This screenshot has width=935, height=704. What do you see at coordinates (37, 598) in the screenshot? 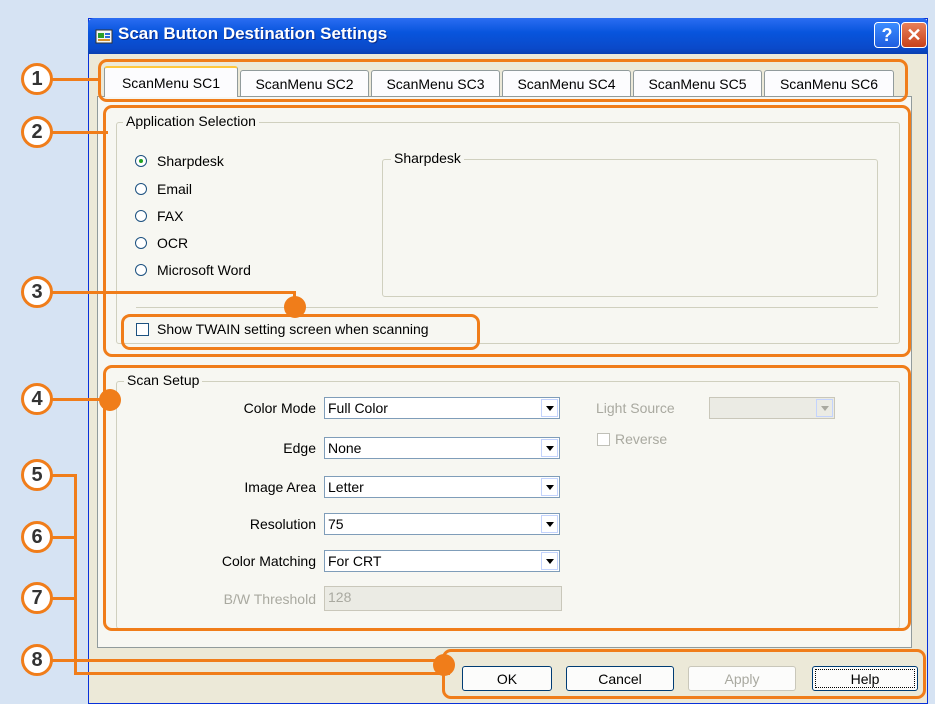
I see `callout-7: 7` at bounding box center [37, 598].